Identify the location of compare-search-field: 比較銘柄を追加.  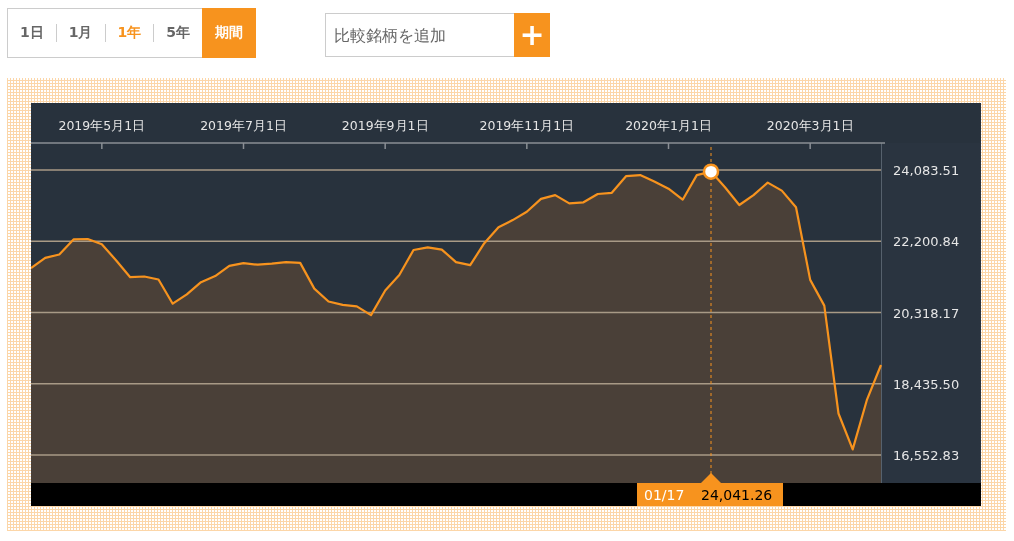
(419, 35).